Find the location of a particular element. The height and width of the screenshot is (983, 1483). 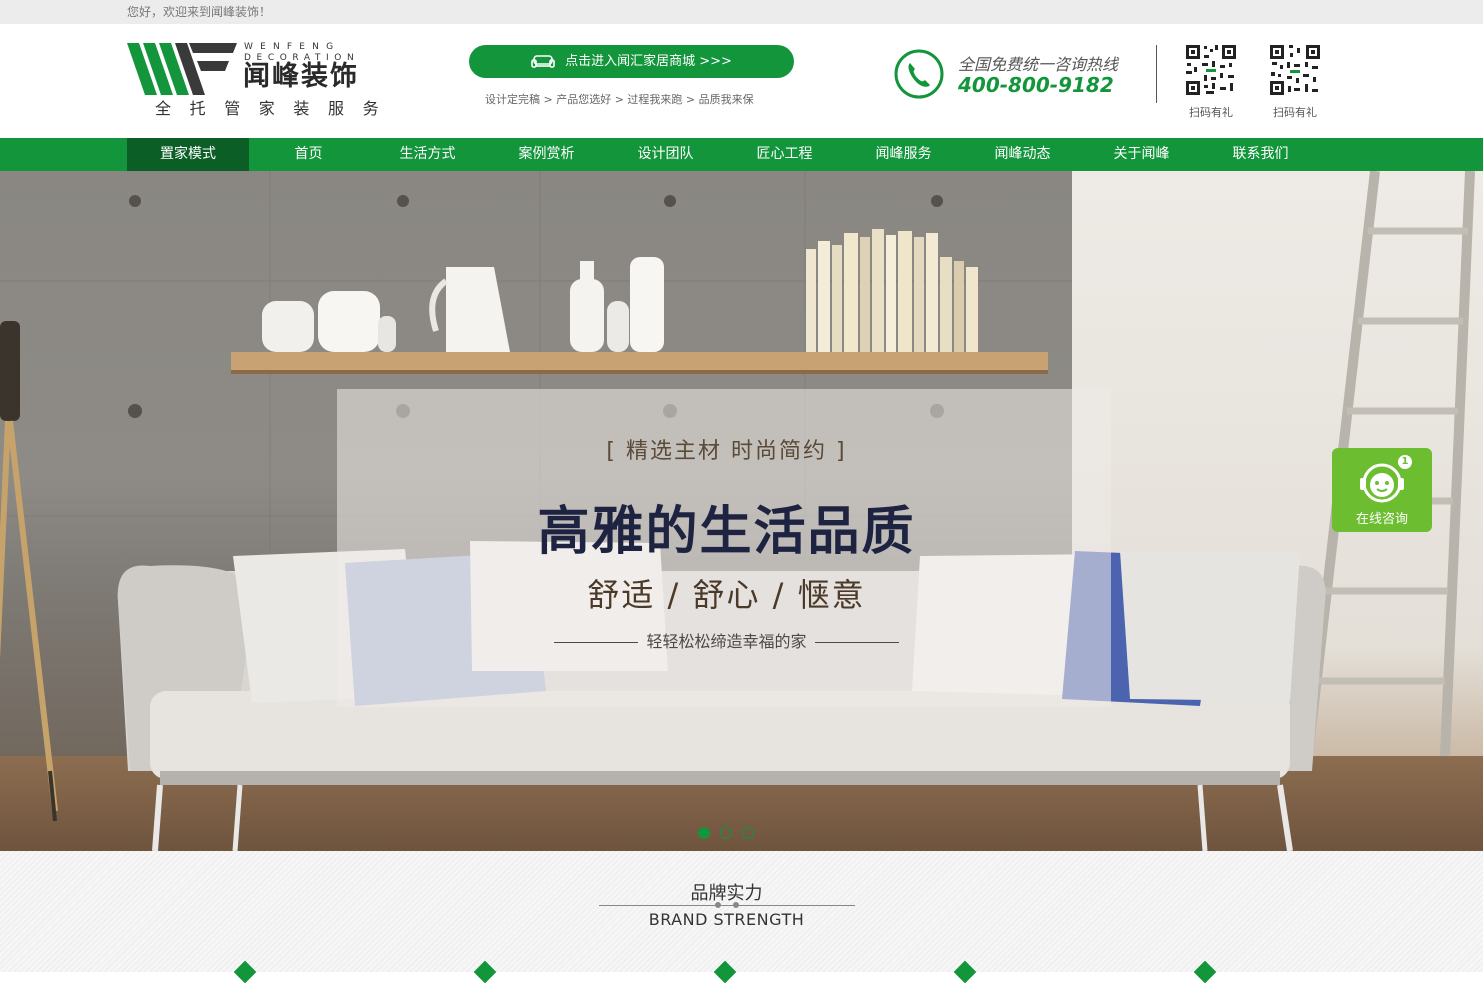

banner-tagline: 舒适 / 舒心 / 惬意 is located at coordinates (726, 595).